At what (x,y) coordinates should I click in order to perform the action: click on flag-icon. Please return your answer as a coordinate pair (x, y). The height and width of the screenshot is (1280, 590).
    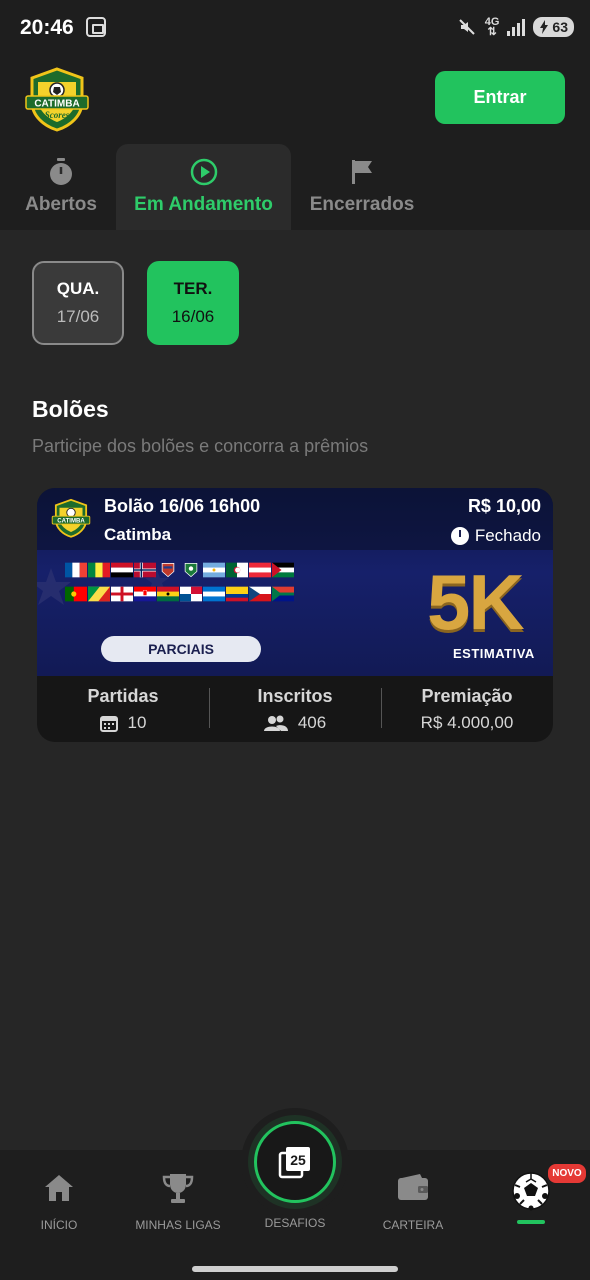
    Looking at the image, I should click on (362, 172).